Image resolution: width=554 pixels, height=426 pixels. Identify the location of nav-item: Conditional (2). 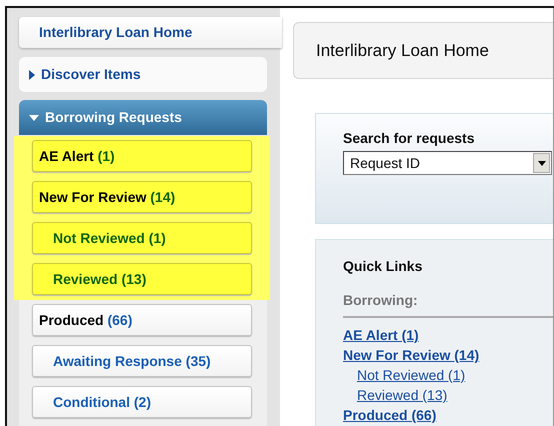
(142, 402).